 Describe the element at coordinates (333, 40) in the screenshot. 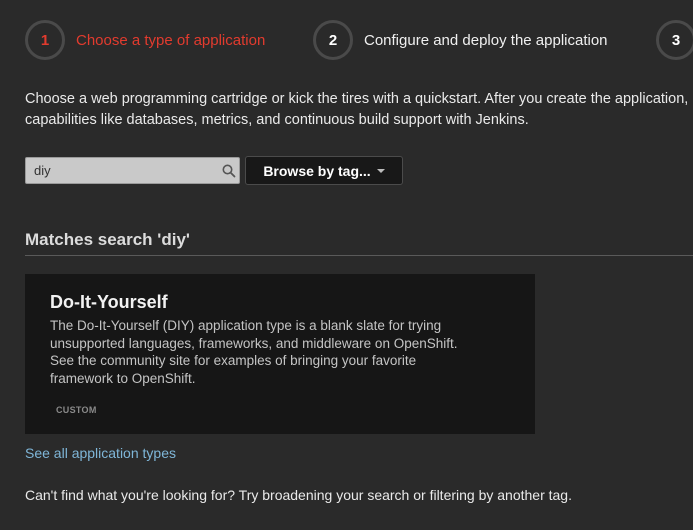

I see `step-number-2: 2` at that location.